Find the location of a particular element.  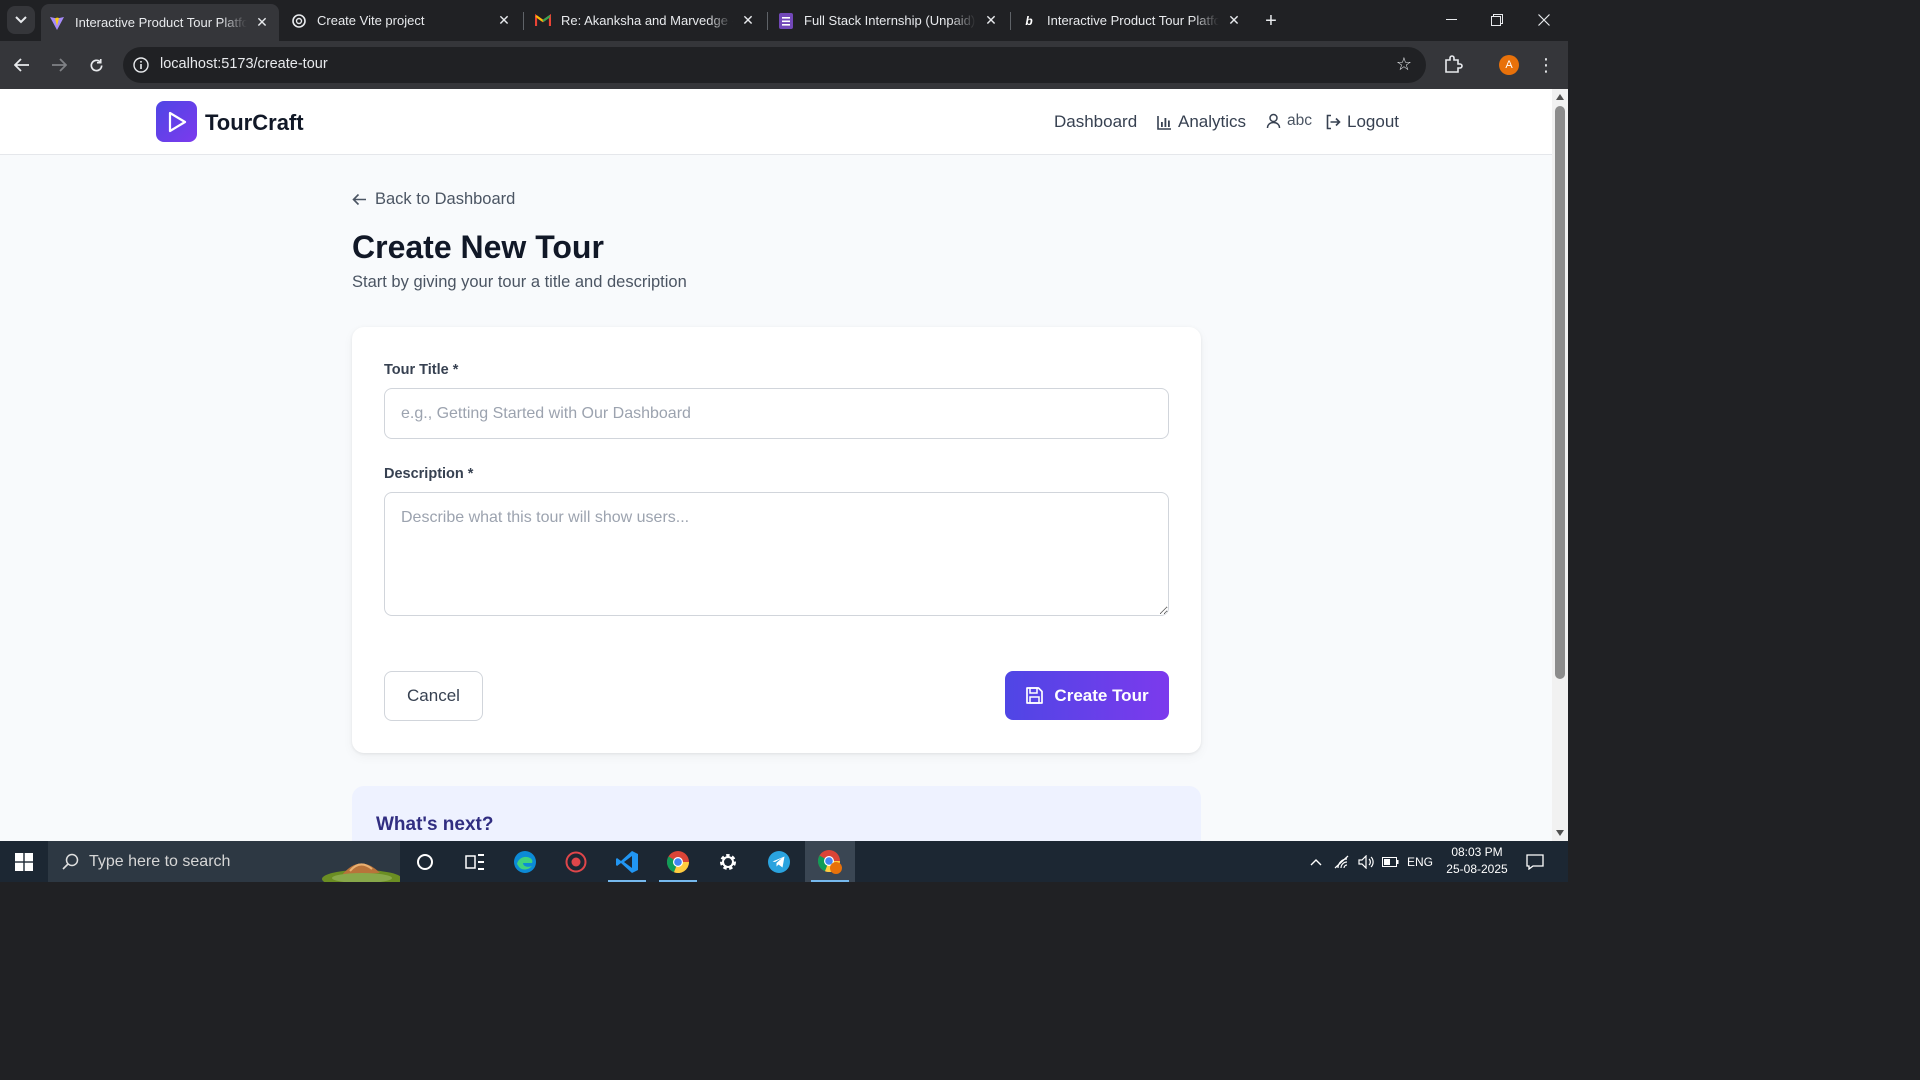

extensions-button is located at coordinates (1454, 65).